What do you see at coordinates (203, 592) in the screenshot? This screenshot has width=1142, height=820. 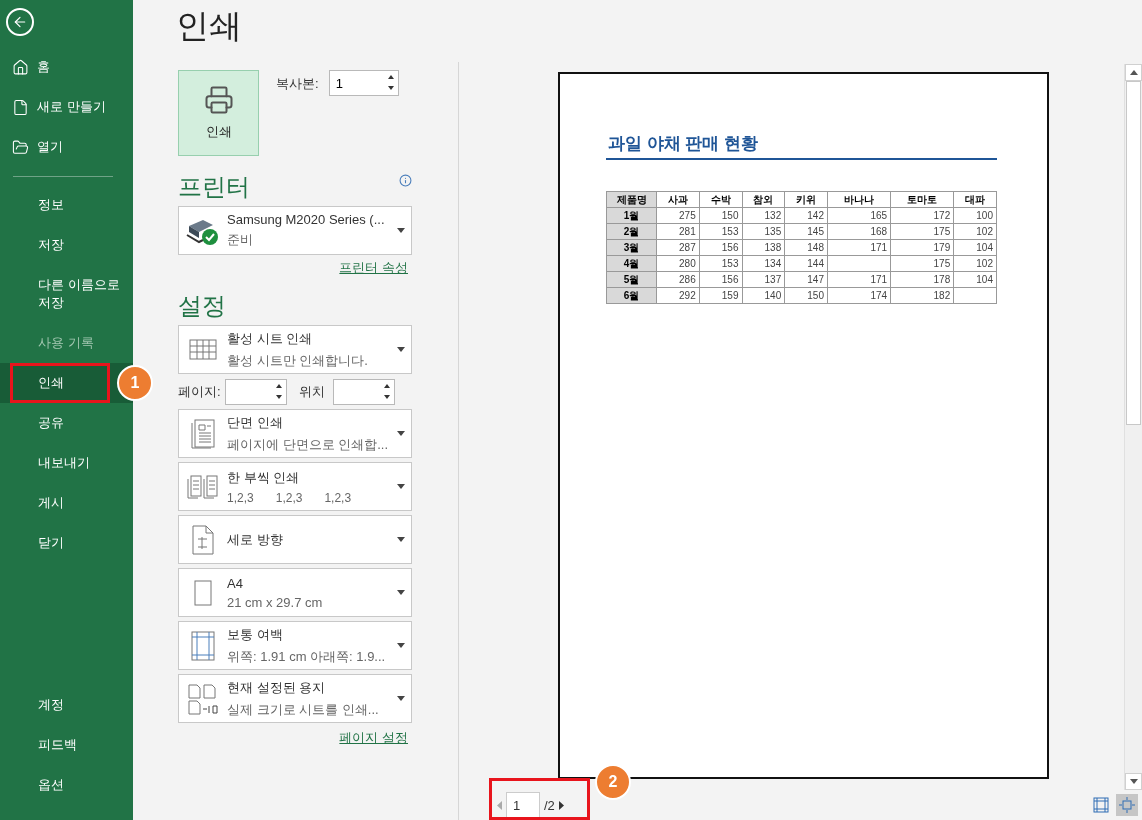 I see `page-icon` at bounding box center [203, 592].